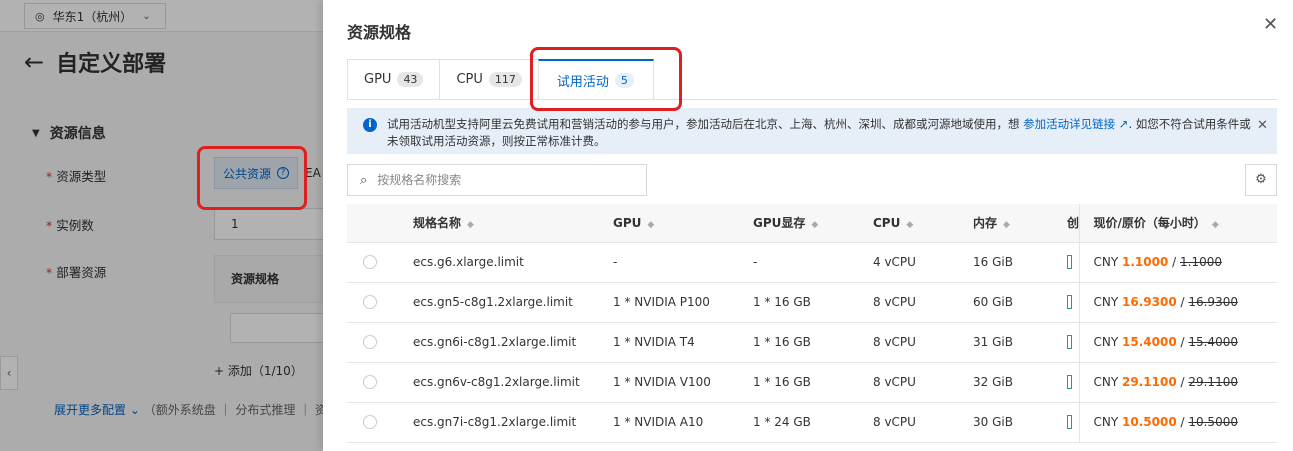 The width and height of the screenshot is (1293, 451). I want to click on cell-memory: 60 GiB, so click(1020, 302).